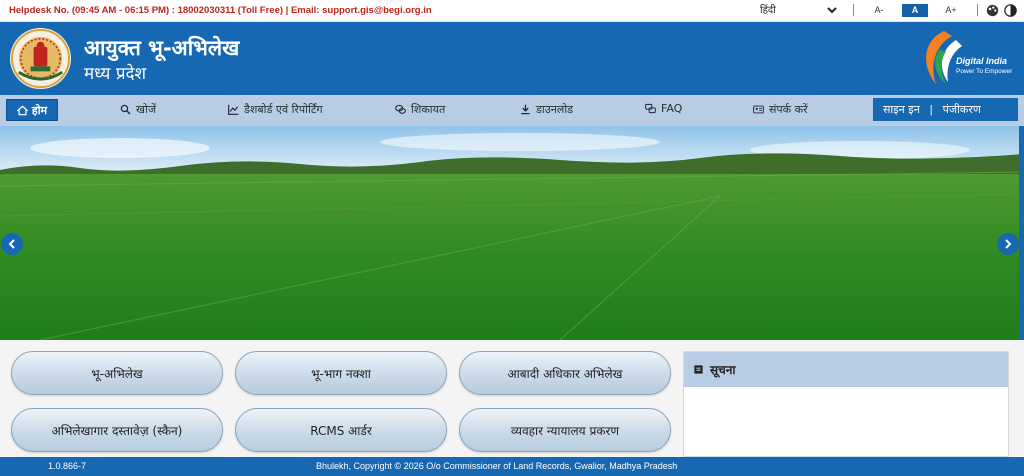 The width and height of the screenshot is (1024, 476). I want to click on faq-chat-icon, so click(650, 108).